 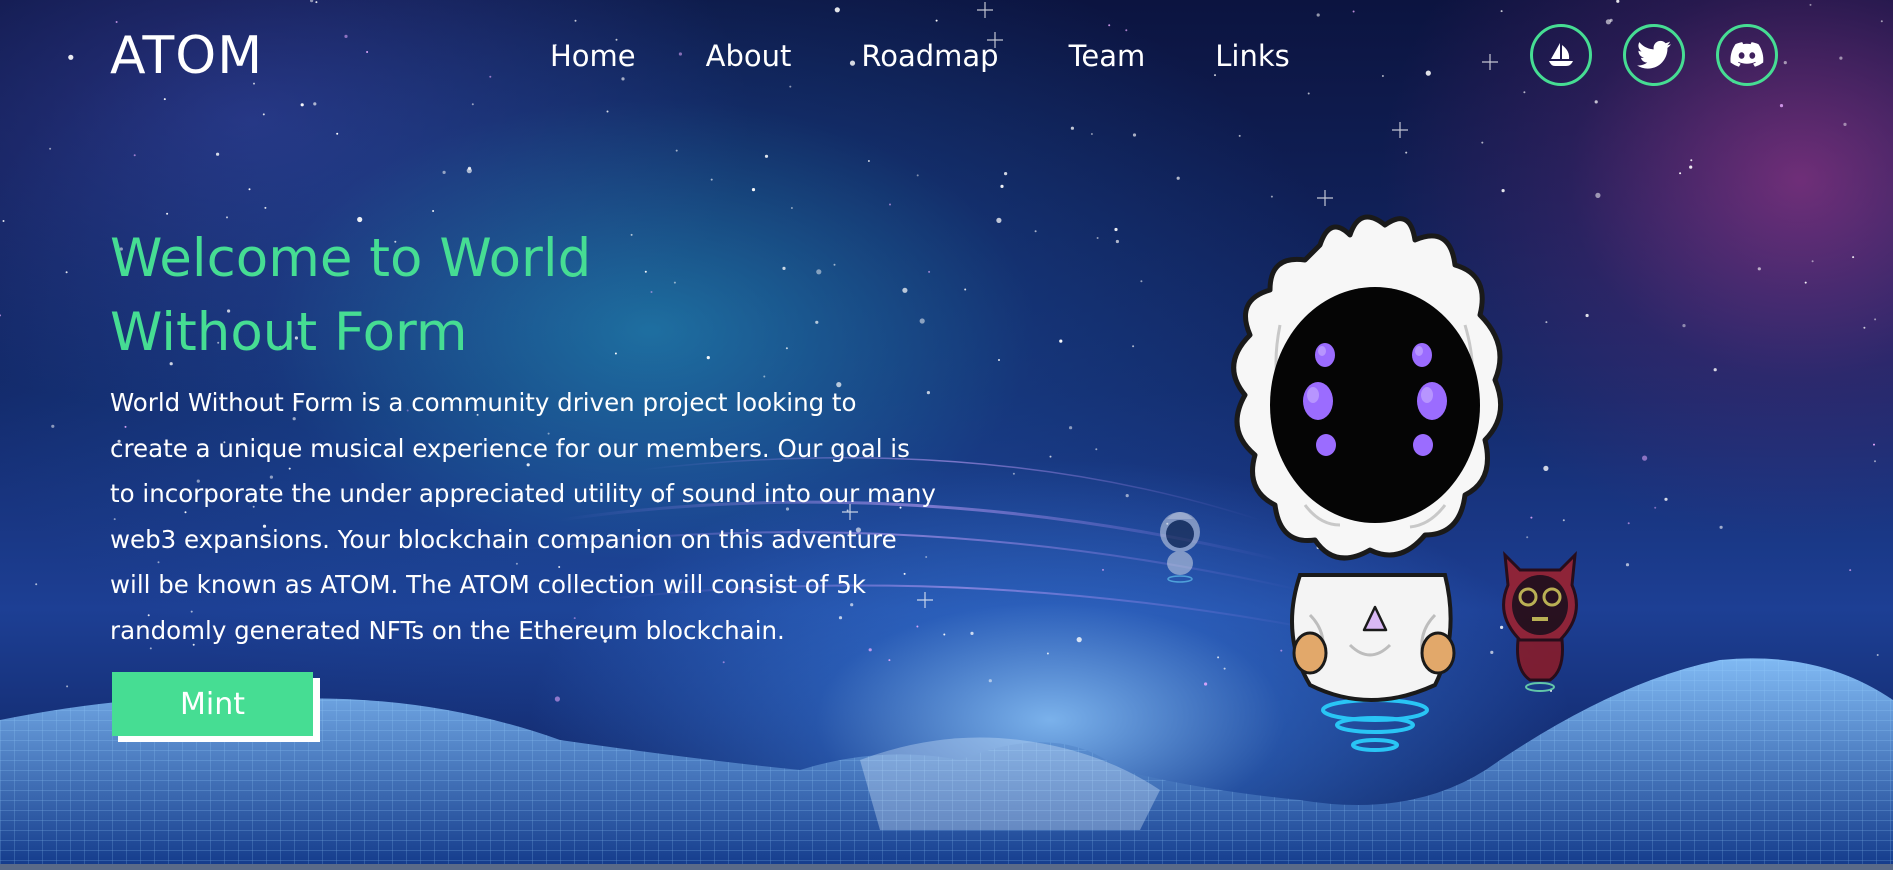 What do you see at coordinates (186, 56) in the screenshot?
I see `logo: ATOM` at bounding box center [186, 56].